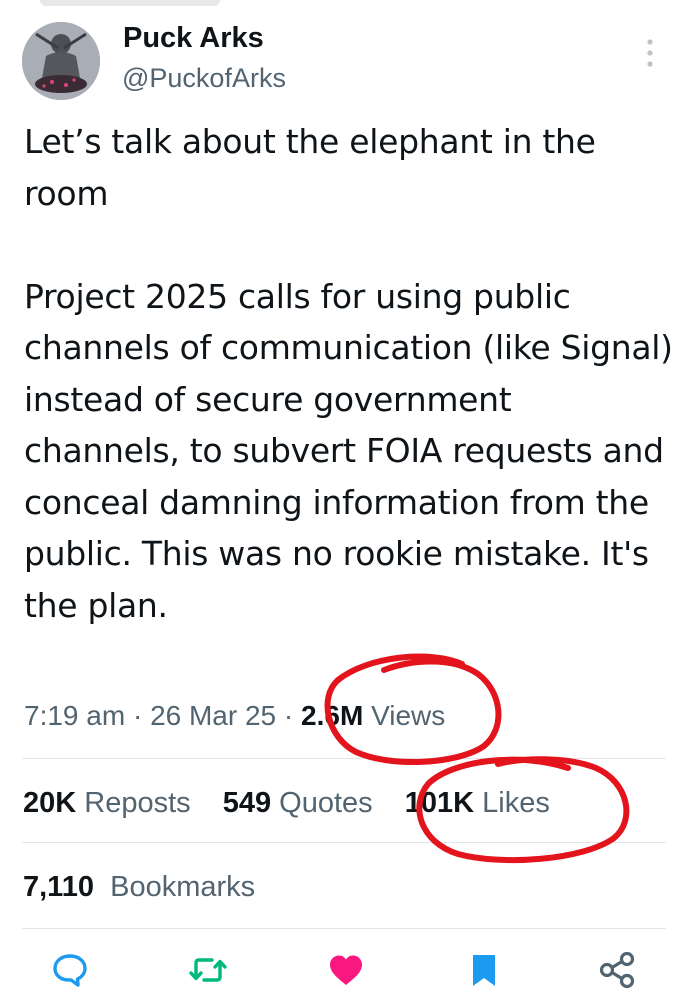 The image size is (688, 1000). What do you see at coordinates (137, 803) in the screenshot?
I see `reposts-label: Reposts` at bounding box center [137, 803].